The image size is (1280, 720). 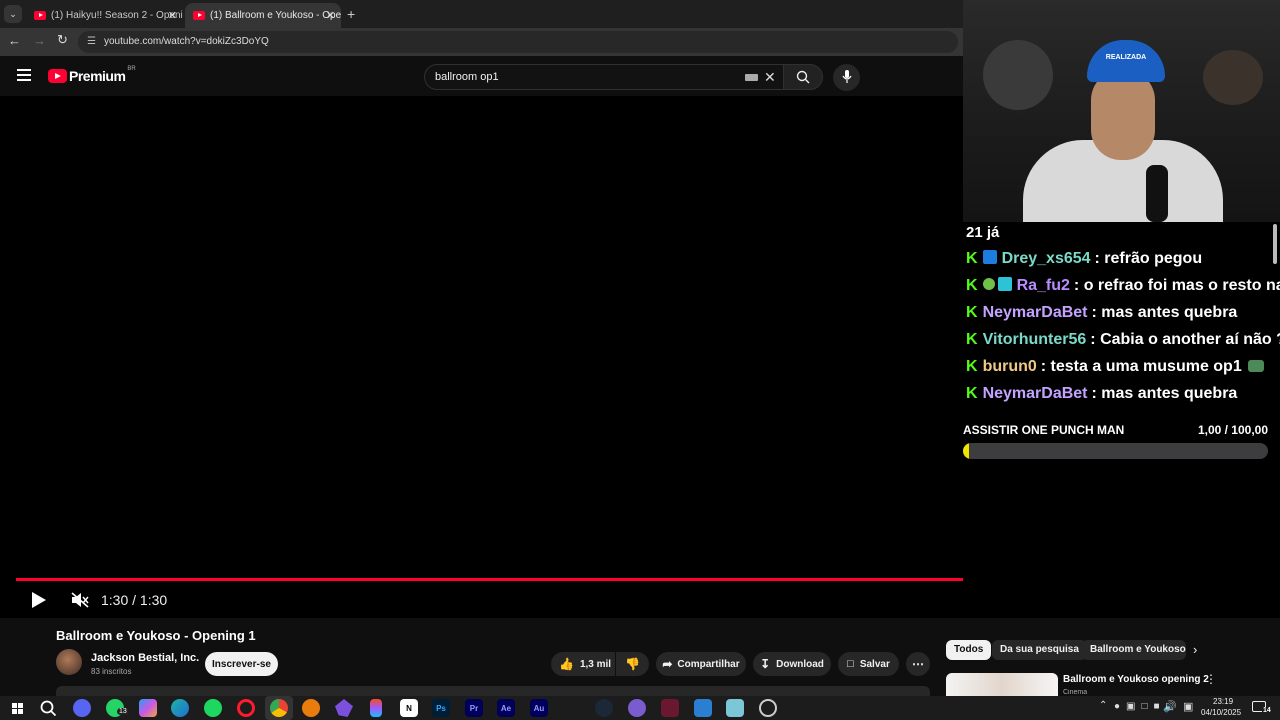 What do you see at coordinates (82, 708) in the screenshot?
I see `discord-icon` at bounding box center [82, 708].